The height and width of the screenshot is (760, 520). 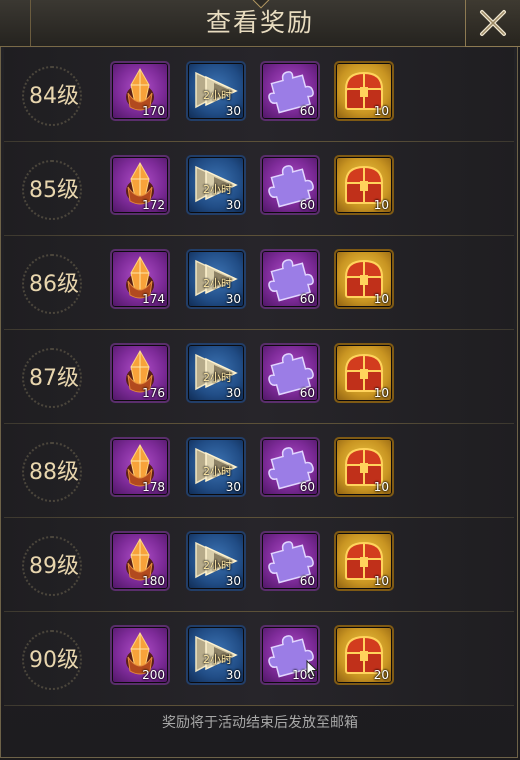 What do you see at coordinates (54, 190) in the screenshot?
I see `level-label: 85级` at bounding box center [54, 190].